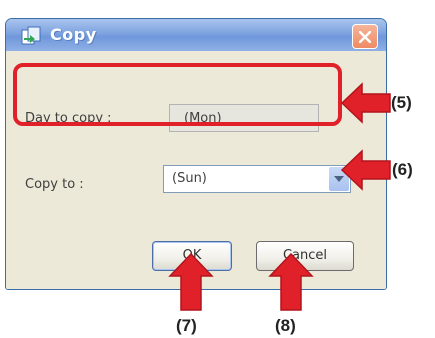 The width and height of the screenshot is (435, 338). Describe the element at coordinates (285, 325) in the screenshot. I see `callout-8: (8)` at that location.